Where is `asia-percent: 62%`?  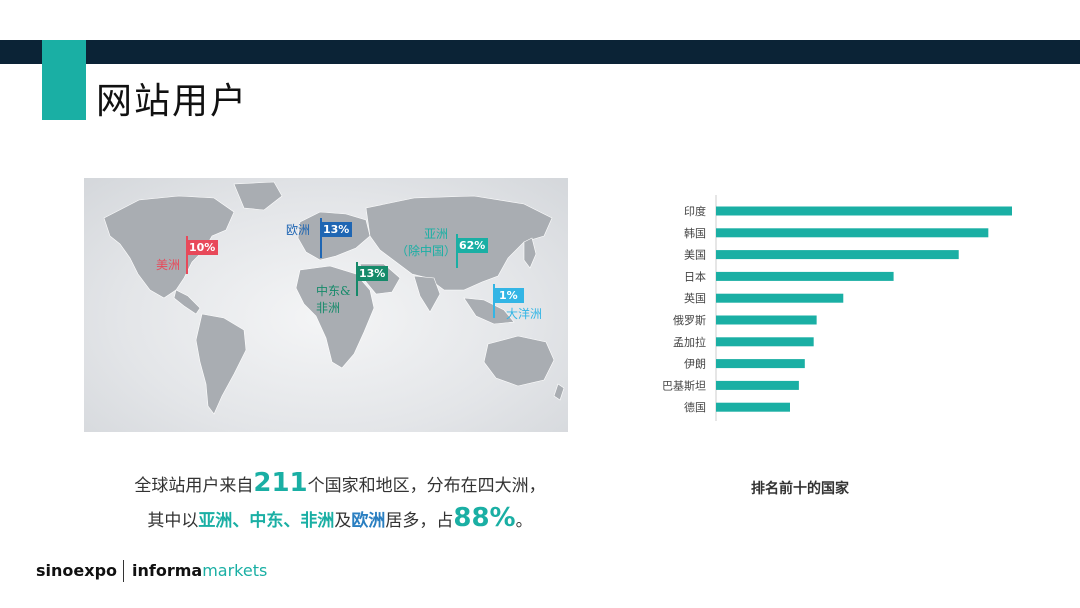
asia-percent: 62% is located at coordinates (472, 245).